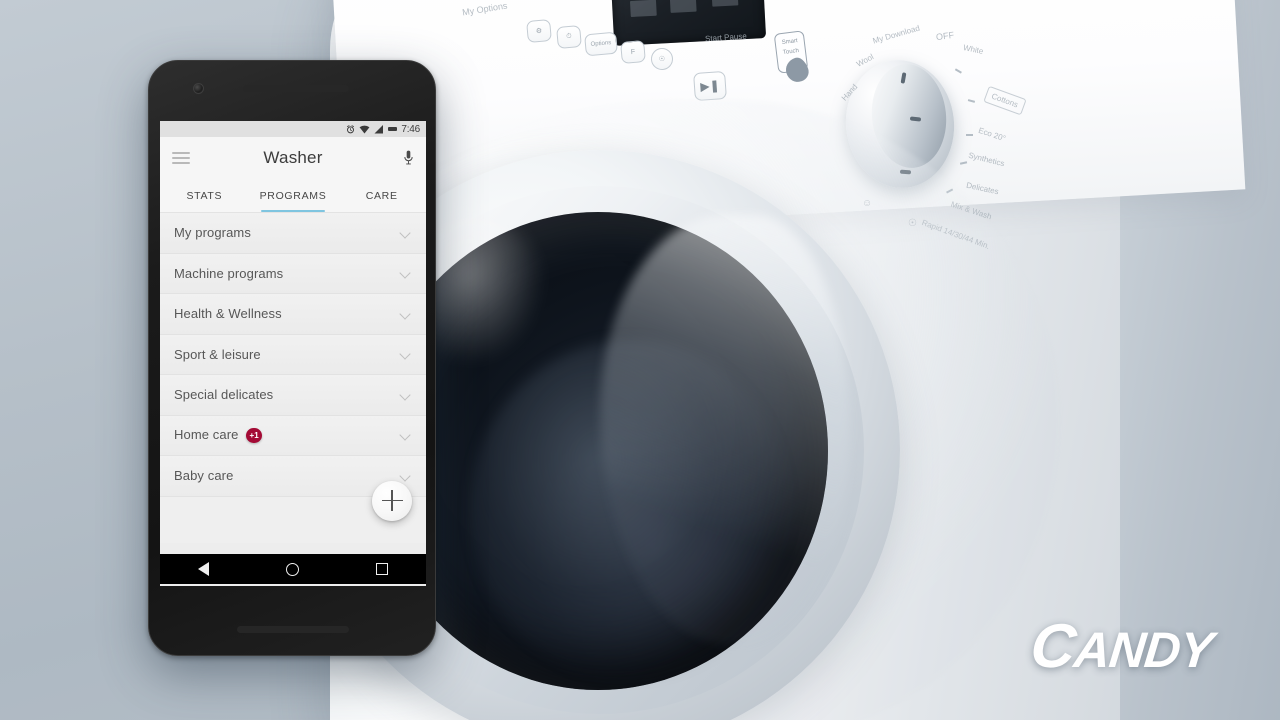 This screenshot has height=720, width=1280. I want to click on wifi-icon, so click(364, 129).